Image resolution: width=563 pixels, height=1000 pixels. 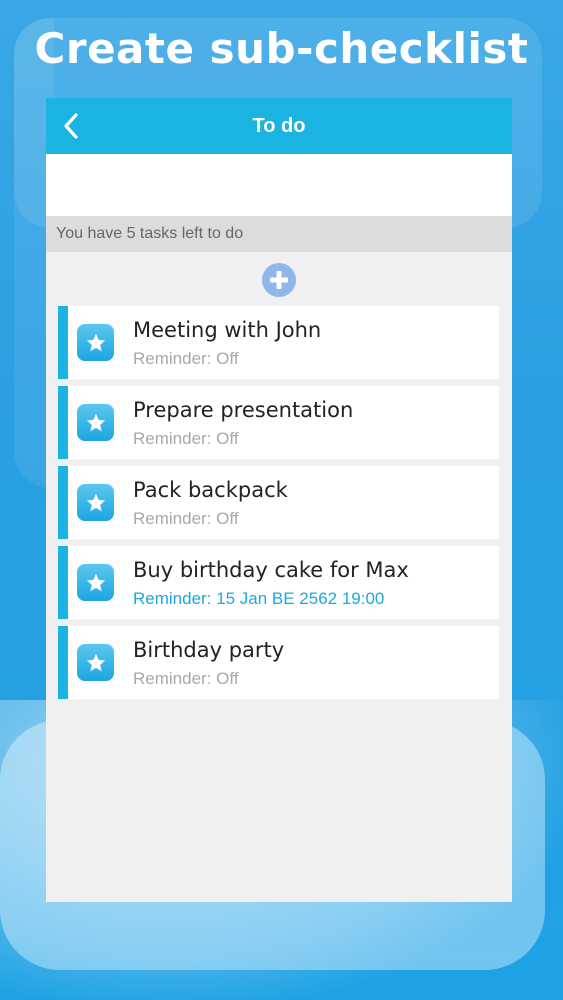 What do you see at coordinates (271, 570) in the screenshot?
I see `task-title: Buy birthday cake for Max` at bounding box center [271, 570].